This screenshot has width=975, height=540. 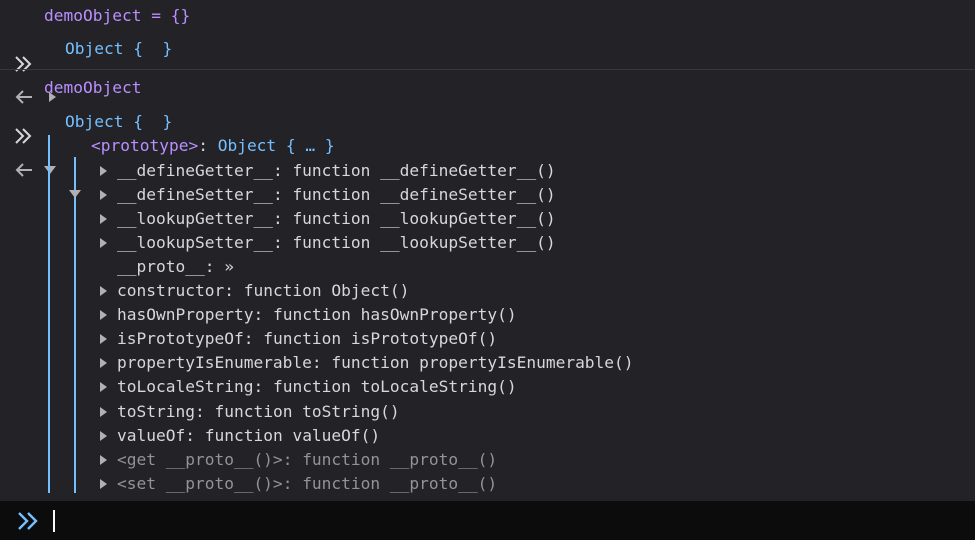 I want to click on tree-node-key: __defineGetter__, so click(x=195, y=170).